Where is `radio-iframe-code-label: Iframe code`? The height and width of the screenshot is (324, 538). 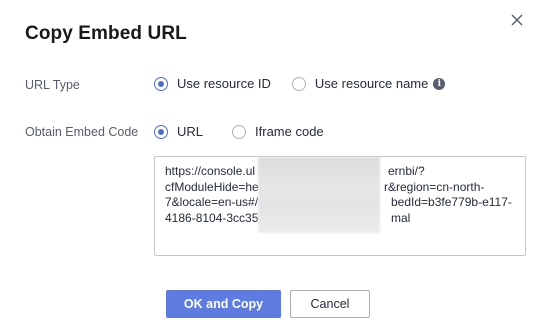
radio-iframe-code-label: Iframe code is located at coordinates (289, 131).